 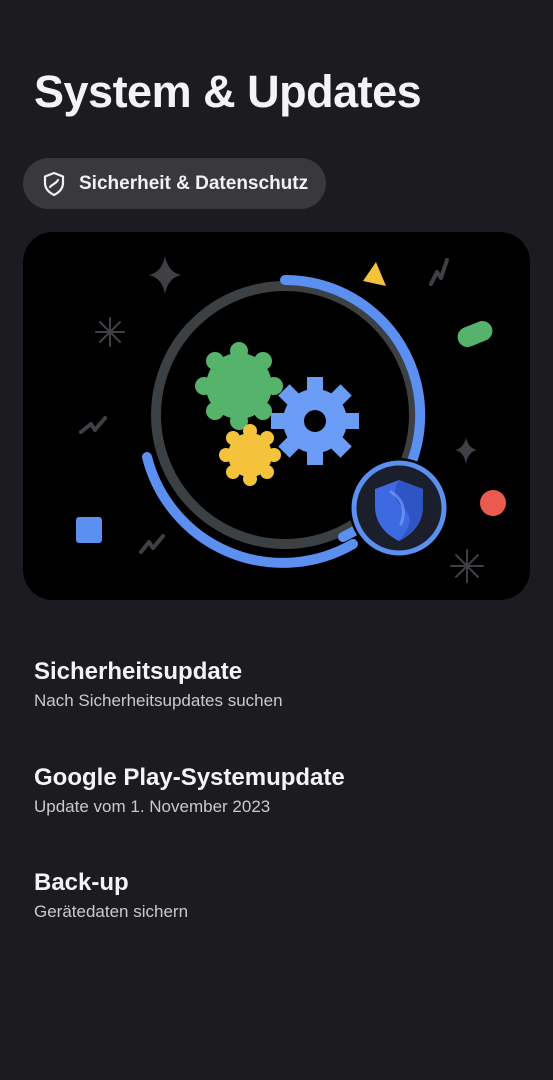 What do you see at coordinates (250, 455) in the screenshot?
I see `yellow-gear-icon` at bounding box center [250, 455].